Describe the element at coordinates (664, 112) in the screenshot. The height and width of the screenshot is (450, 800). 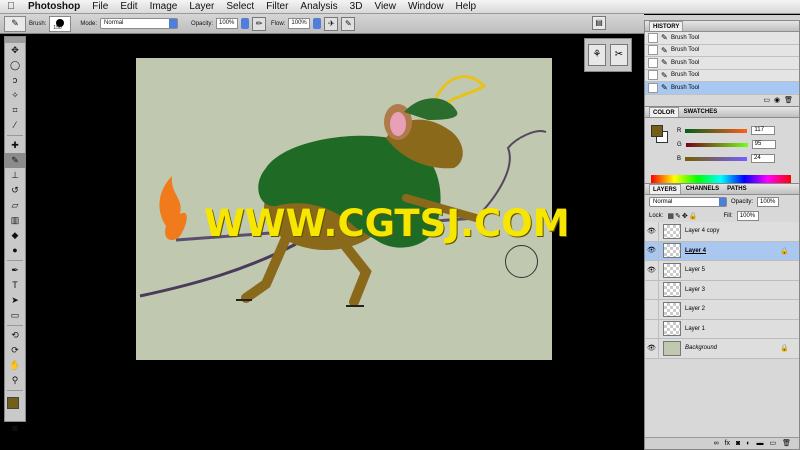
I see `tab-color: COLOR` at that location.